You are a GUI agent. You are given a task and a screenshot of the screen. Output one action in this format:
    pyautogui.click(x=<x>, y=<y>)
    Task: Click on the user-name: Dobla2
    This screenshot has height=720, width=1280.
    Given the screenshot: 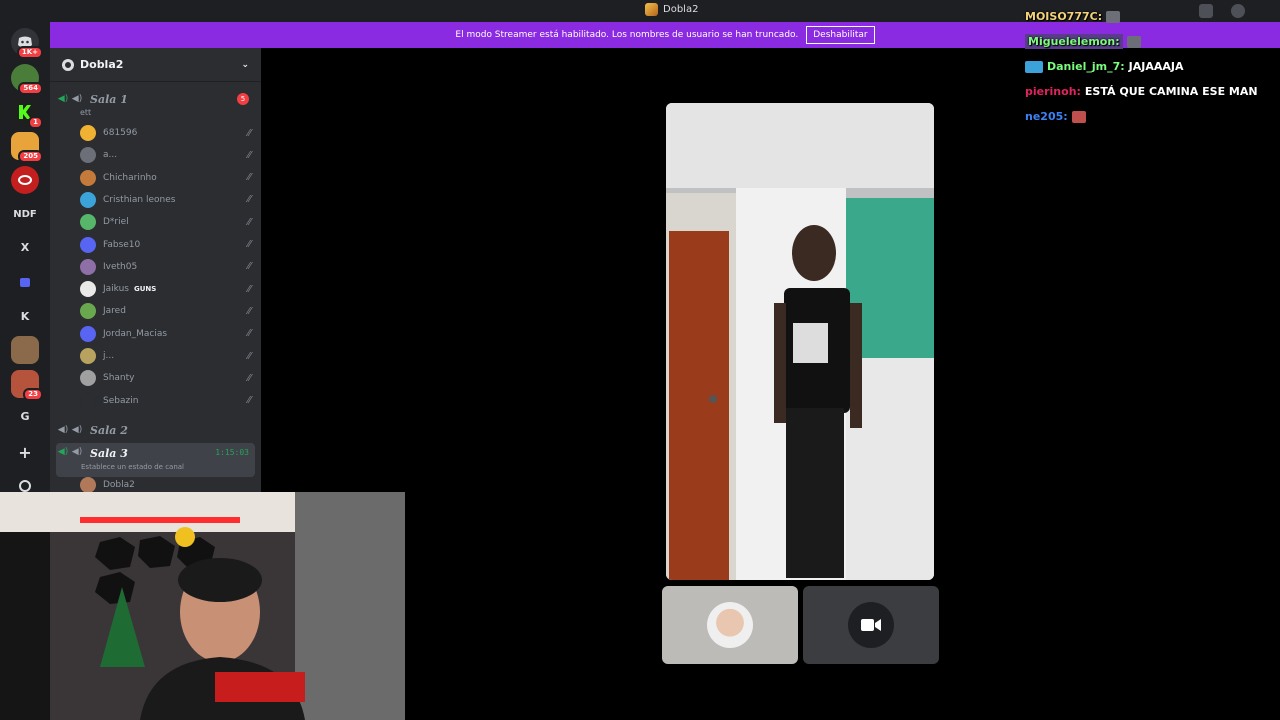 What is the action you would take?
    pyautogui.click(x=119, y=485)
    